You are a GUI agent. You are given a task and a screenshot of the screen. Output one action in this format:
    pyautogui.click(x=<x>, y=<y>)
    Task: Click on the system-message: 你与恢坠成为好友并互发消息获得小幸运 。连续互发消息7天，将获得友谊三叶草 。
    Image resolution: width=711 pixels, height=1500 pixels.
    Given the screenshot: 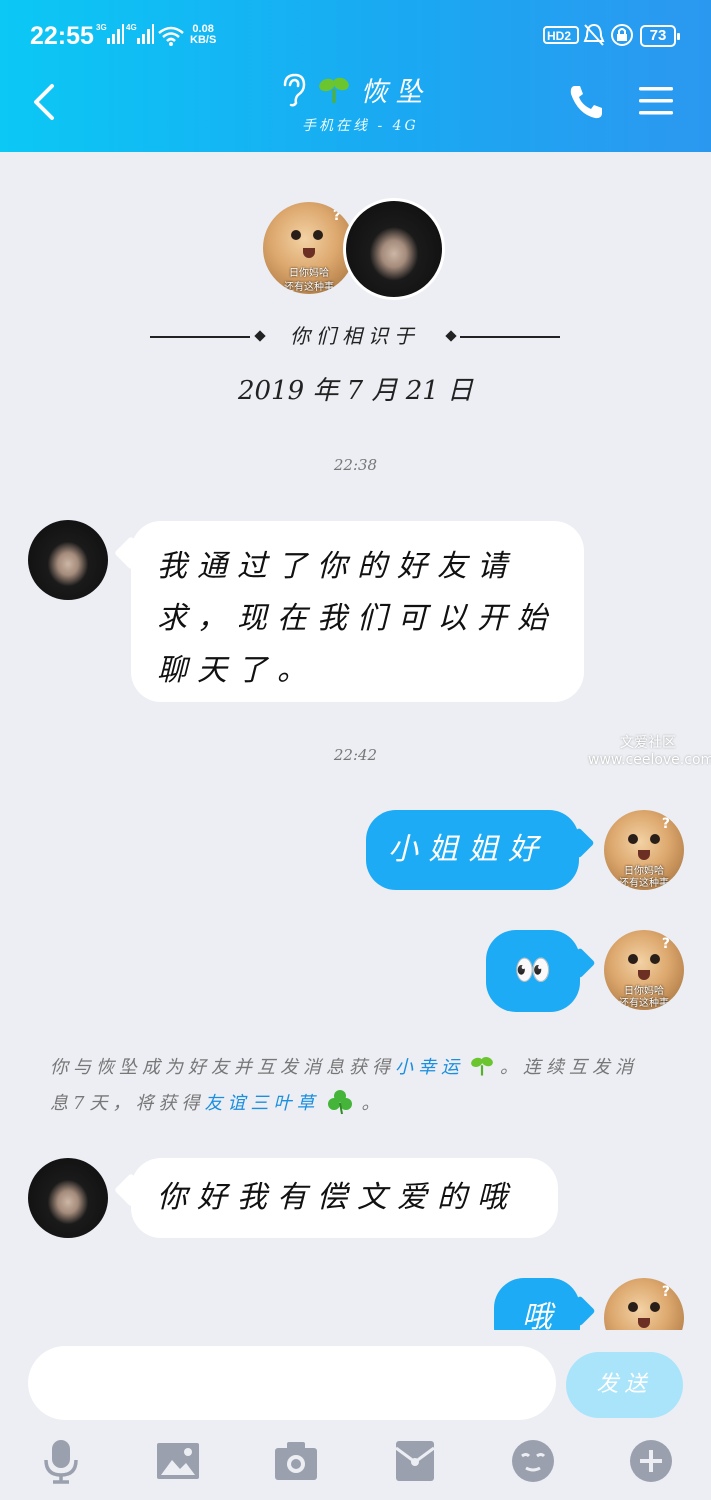 What is the action you would take?
    pyautogui.click(x=355, y=1086)
    